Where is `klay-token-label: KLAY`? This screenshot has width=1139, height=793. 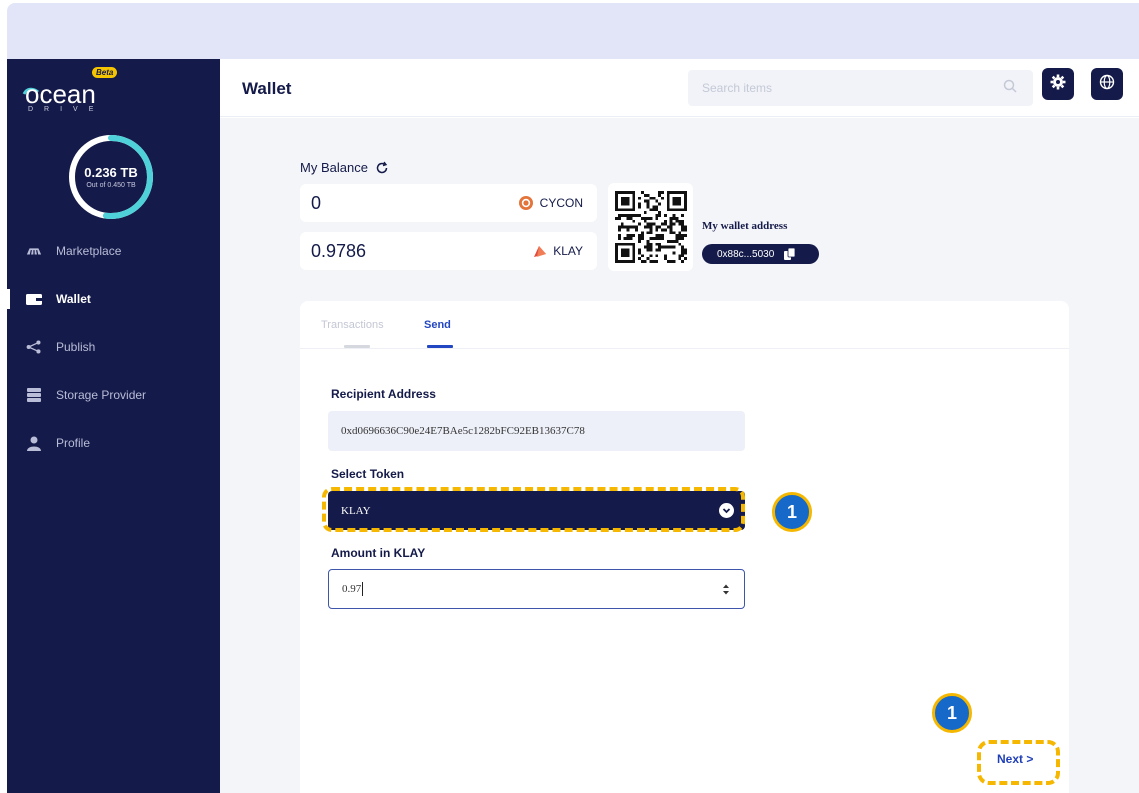
klay-token-label: KLAY is located at coordinates (568, 251).